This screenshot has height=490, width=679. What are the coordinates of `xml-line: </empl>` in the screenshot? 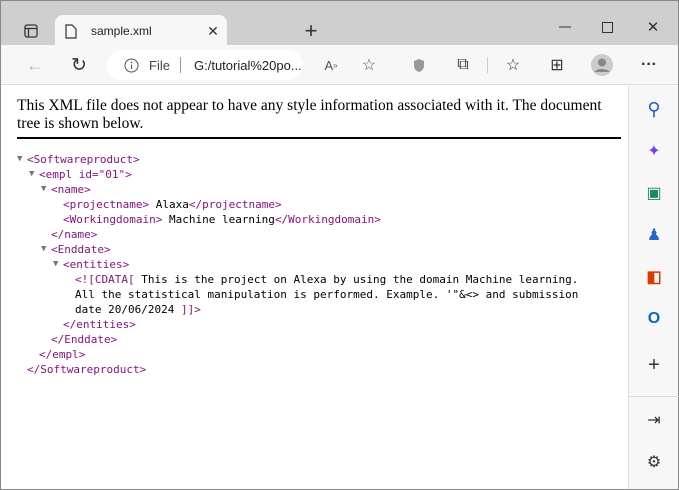 It's located at (297, 354).